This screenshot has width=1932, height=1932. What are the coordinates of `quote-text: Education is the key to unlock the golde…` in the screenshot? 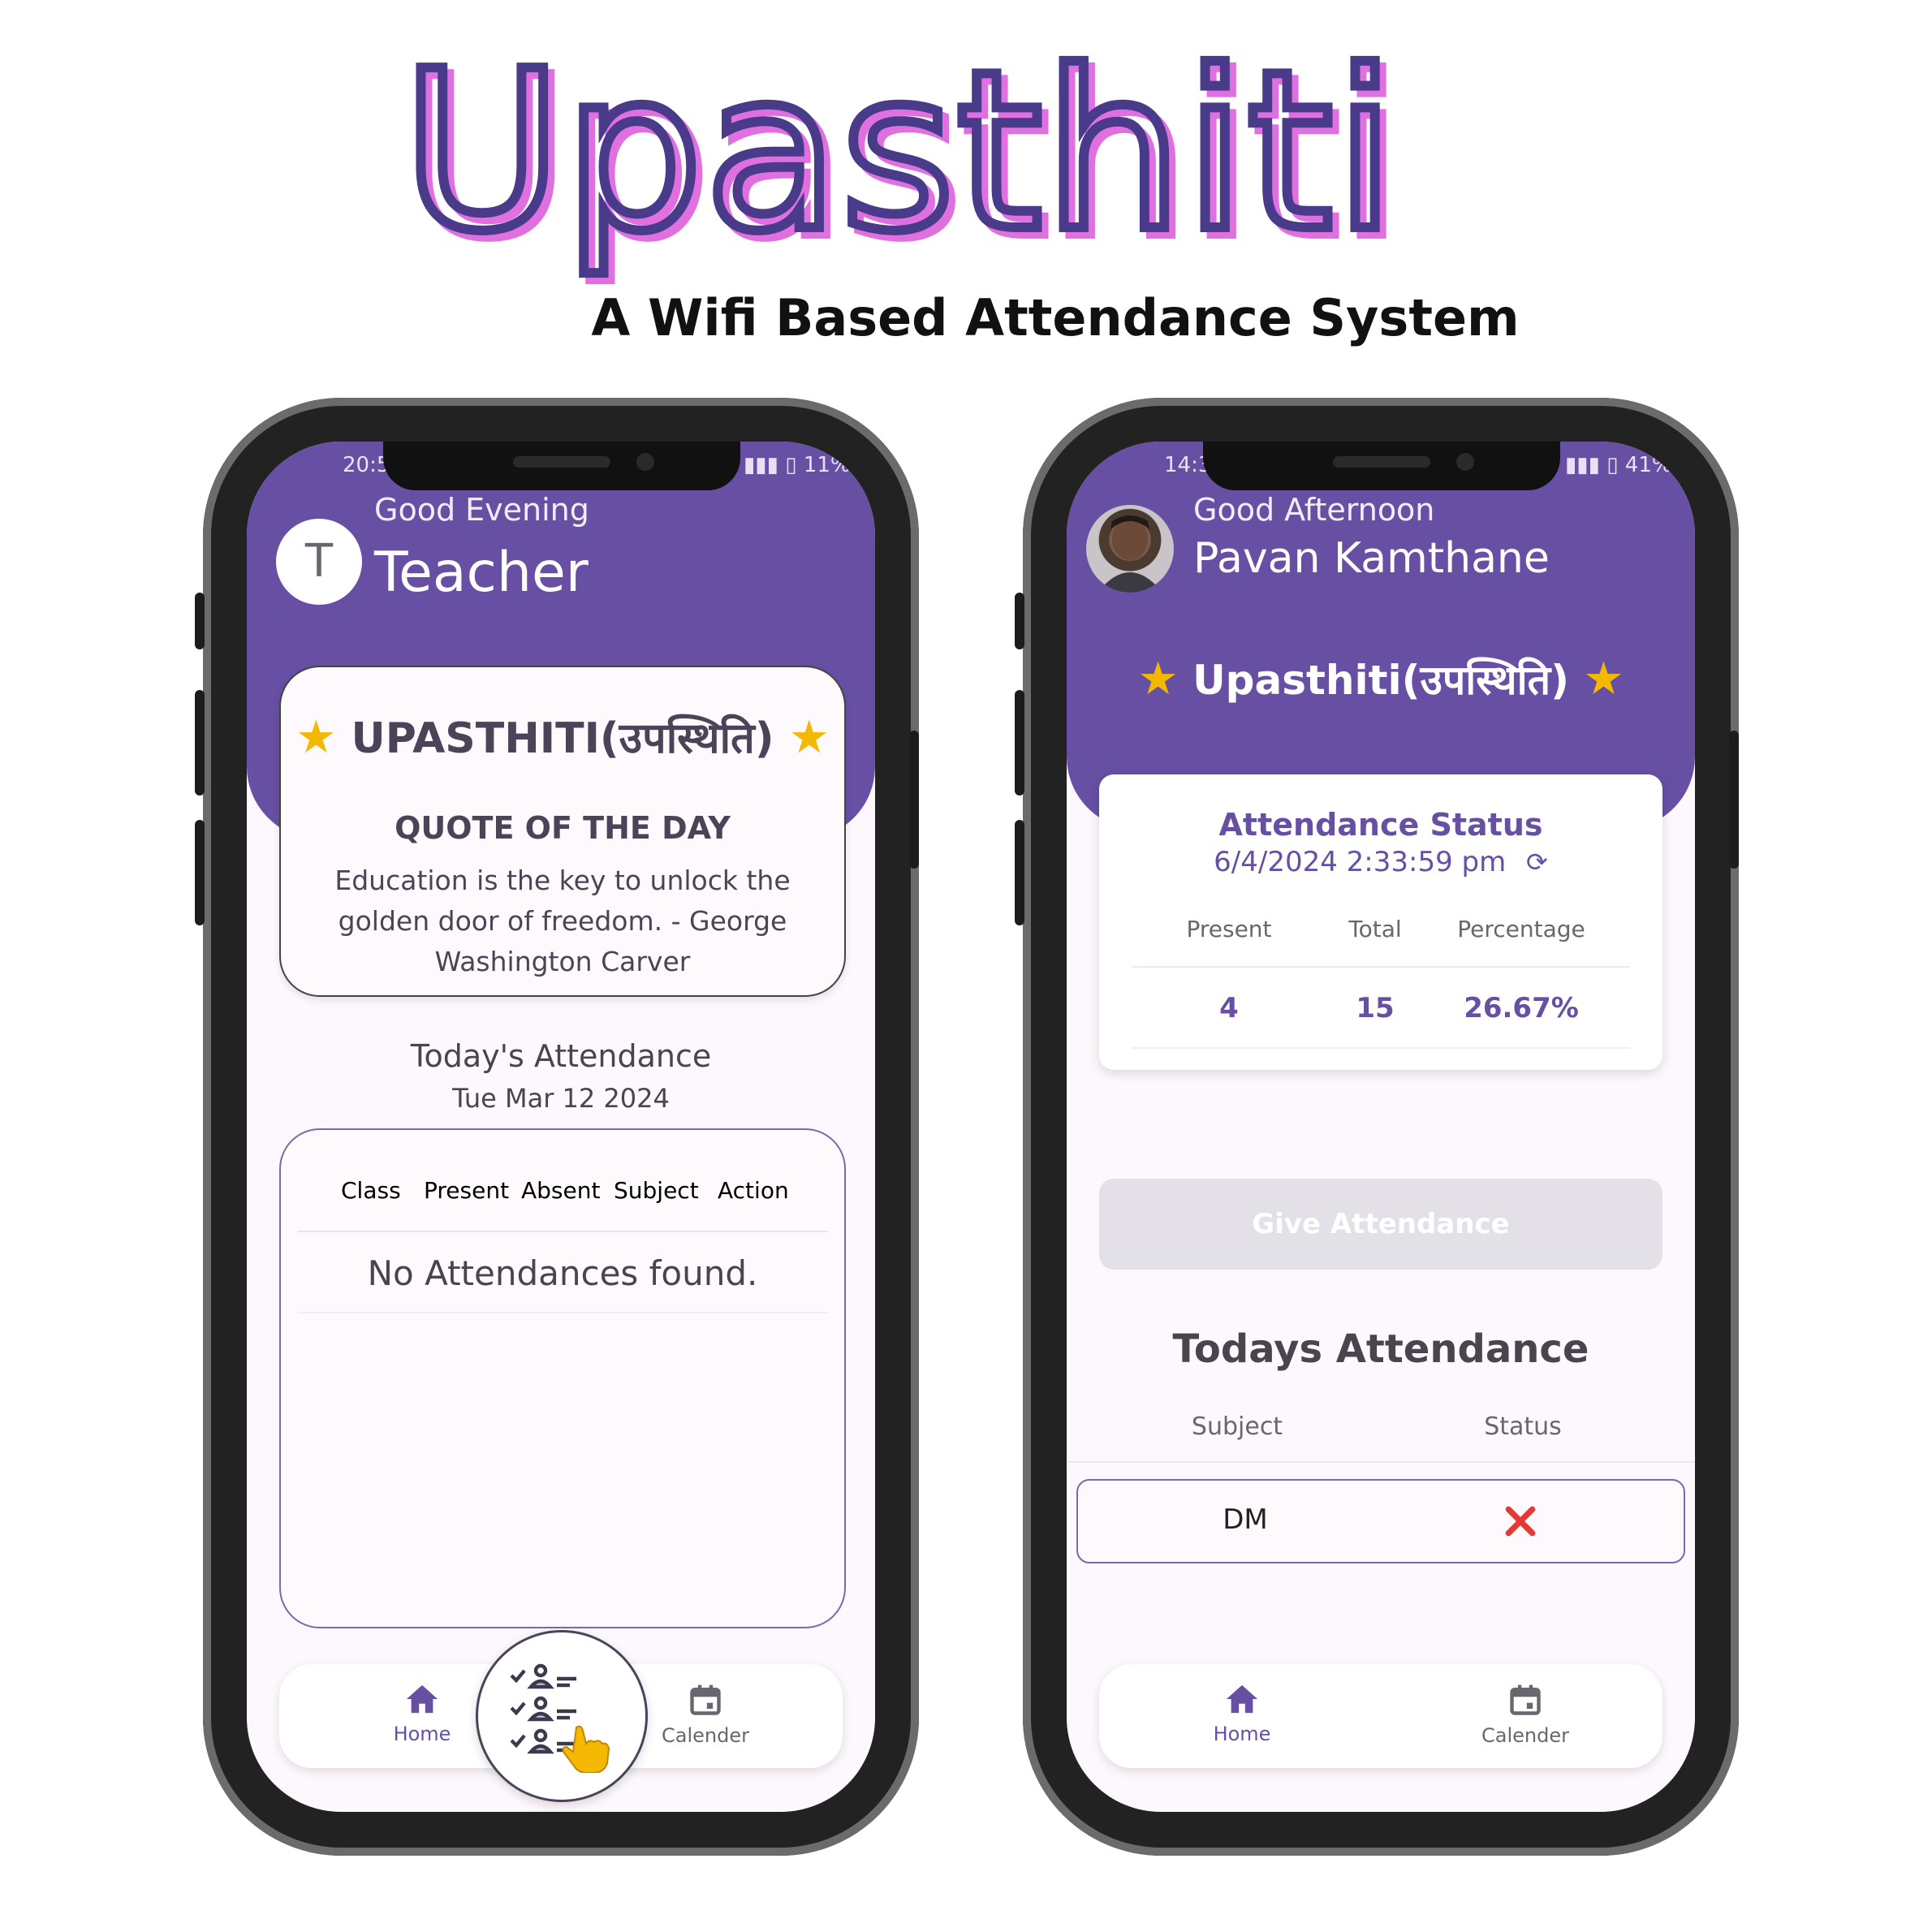 It's located at (562, 921).